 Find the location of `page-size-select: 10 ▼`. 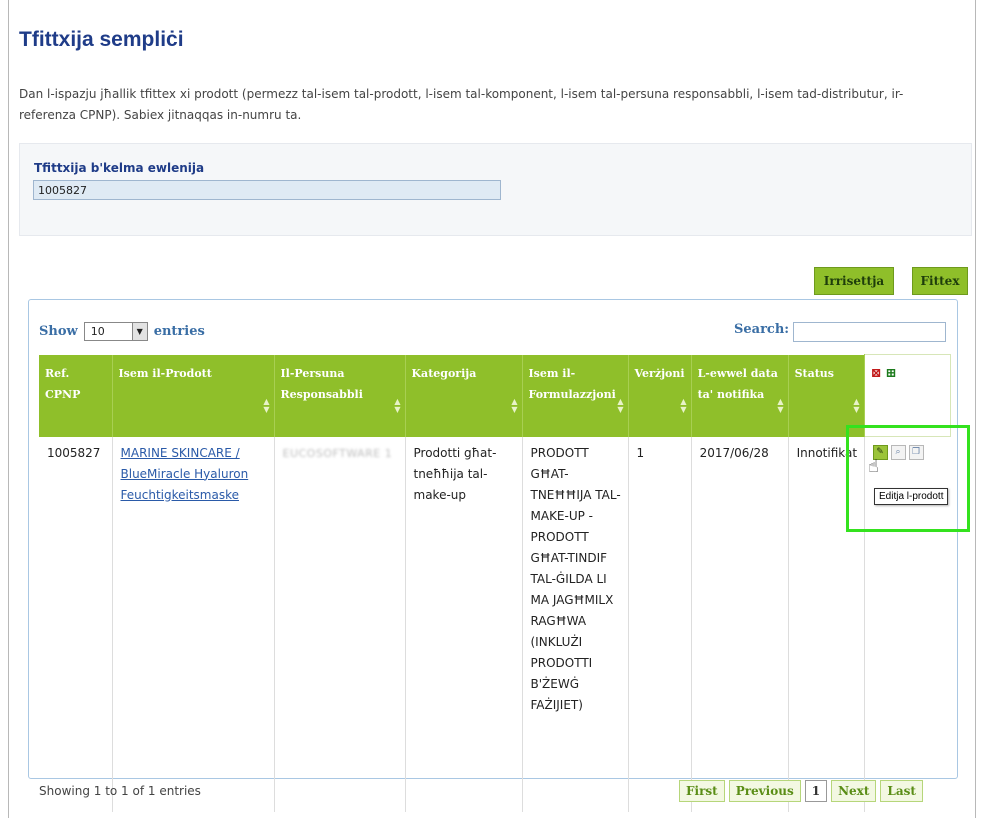

page-size-select: 10 ▼ is located at coordinates (115, 331).